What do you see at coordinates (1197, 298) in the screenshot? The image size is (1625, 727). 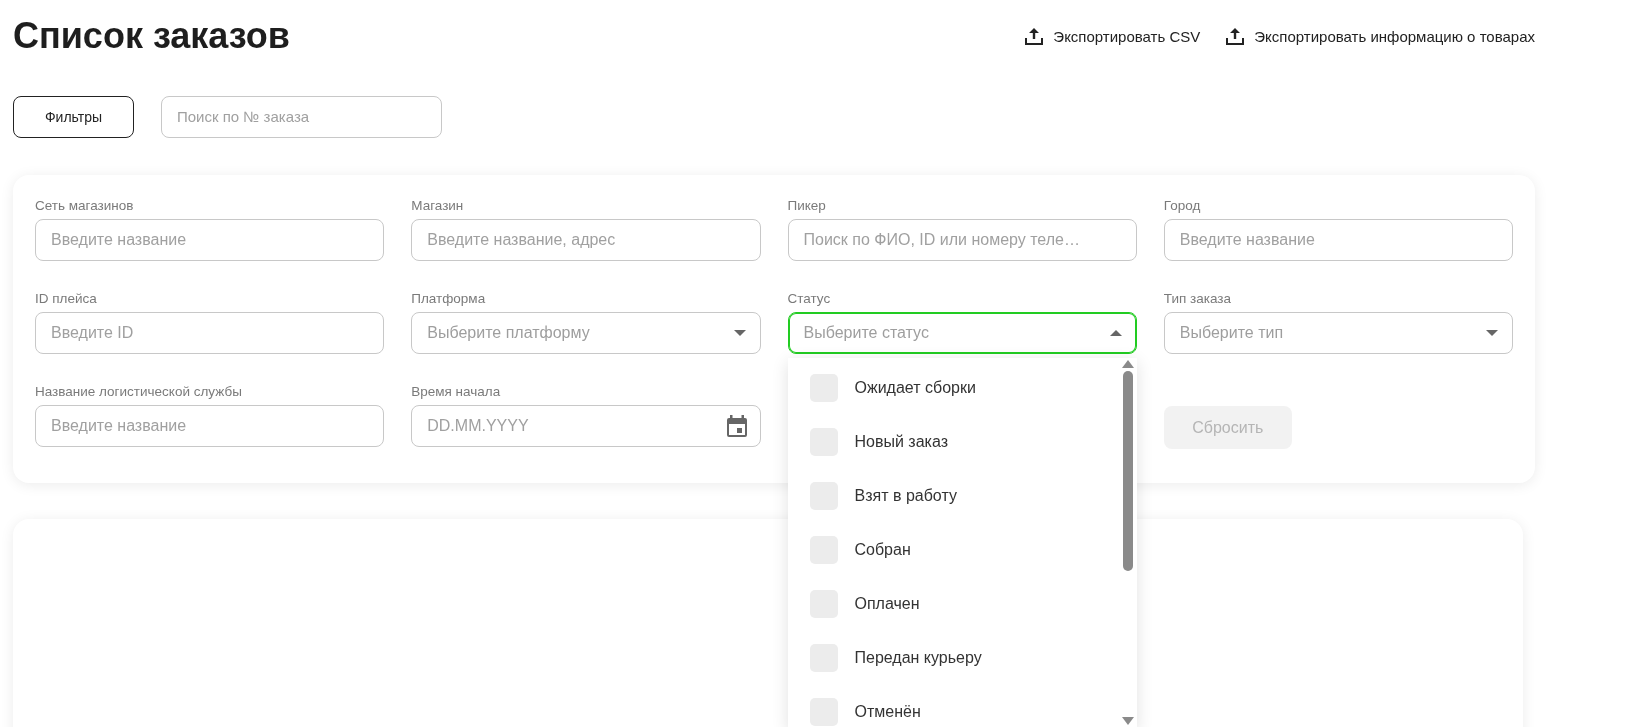 I see `field-label: Тип заказа` at bounding box center [1197, 298].